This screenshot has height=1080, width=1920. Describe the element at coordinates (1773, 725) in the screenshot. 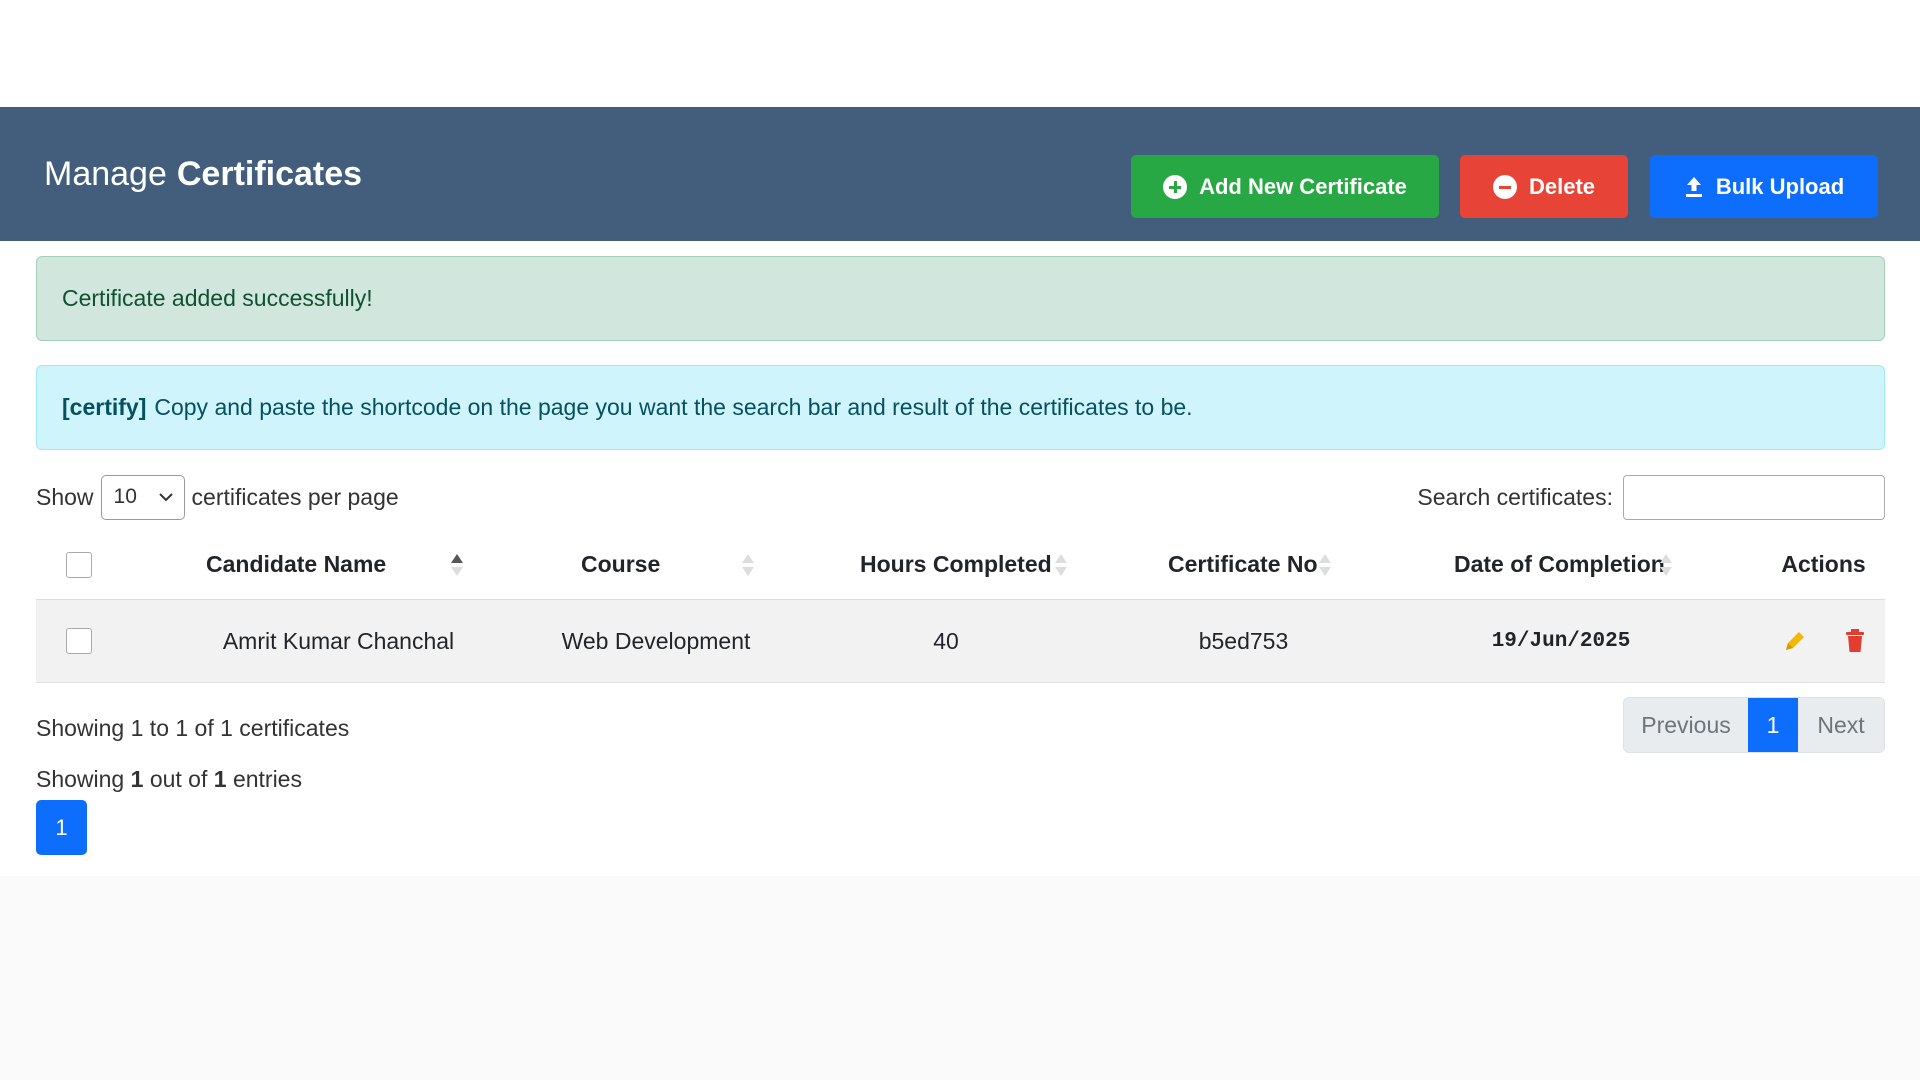

I see `page-1-button: 1` at that location.